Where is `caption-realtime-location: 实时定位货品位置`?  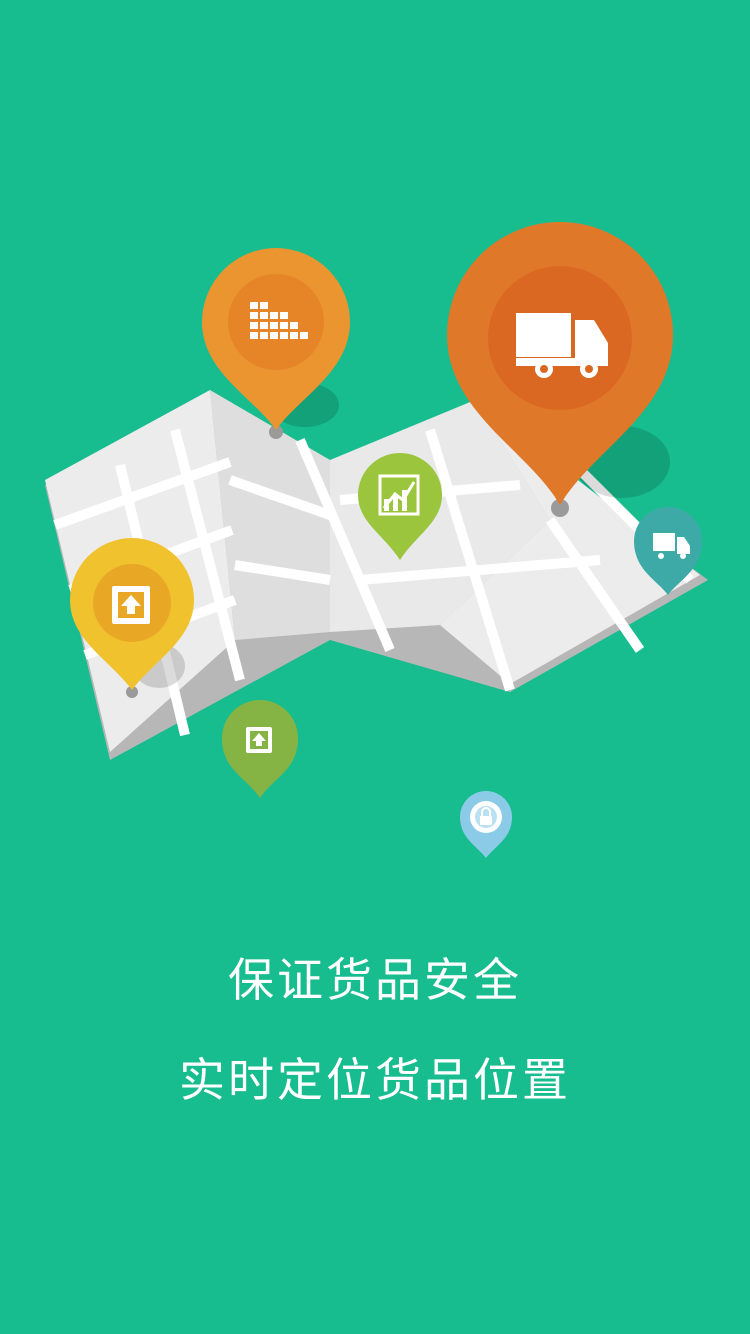 caption-realtime-location: 实时定位货品位置 is located at coordinates (375, 1080).